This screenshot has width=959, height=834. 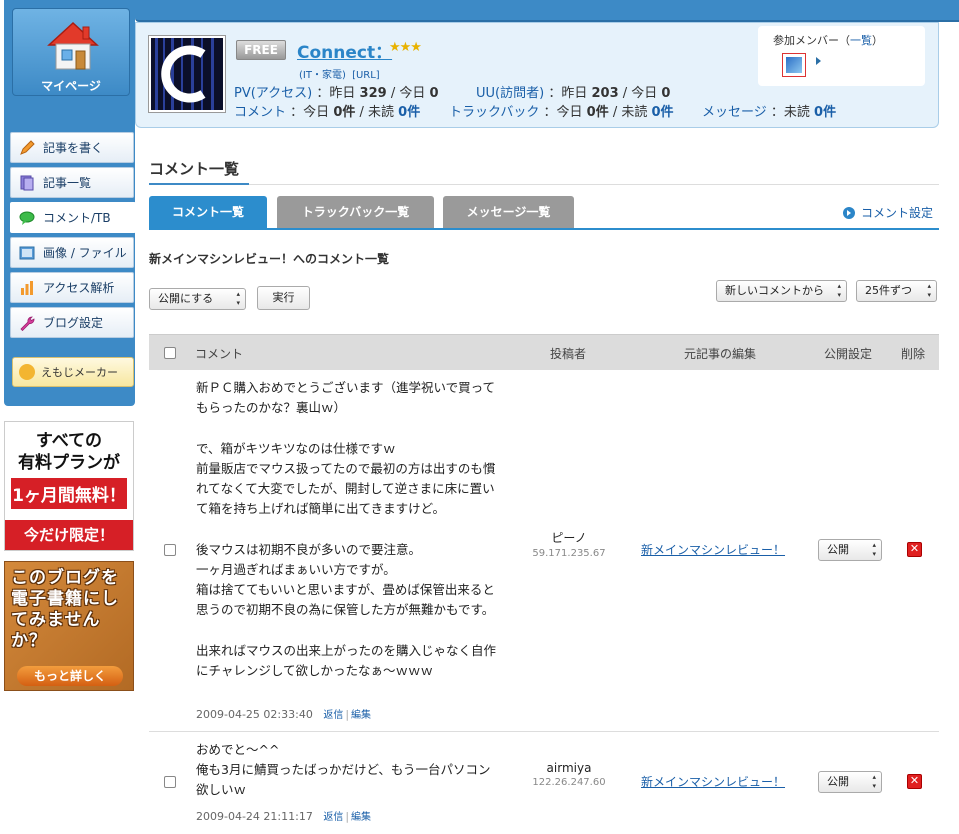 I want to click on message-link: メッセージ, so click(x=734, y=112).